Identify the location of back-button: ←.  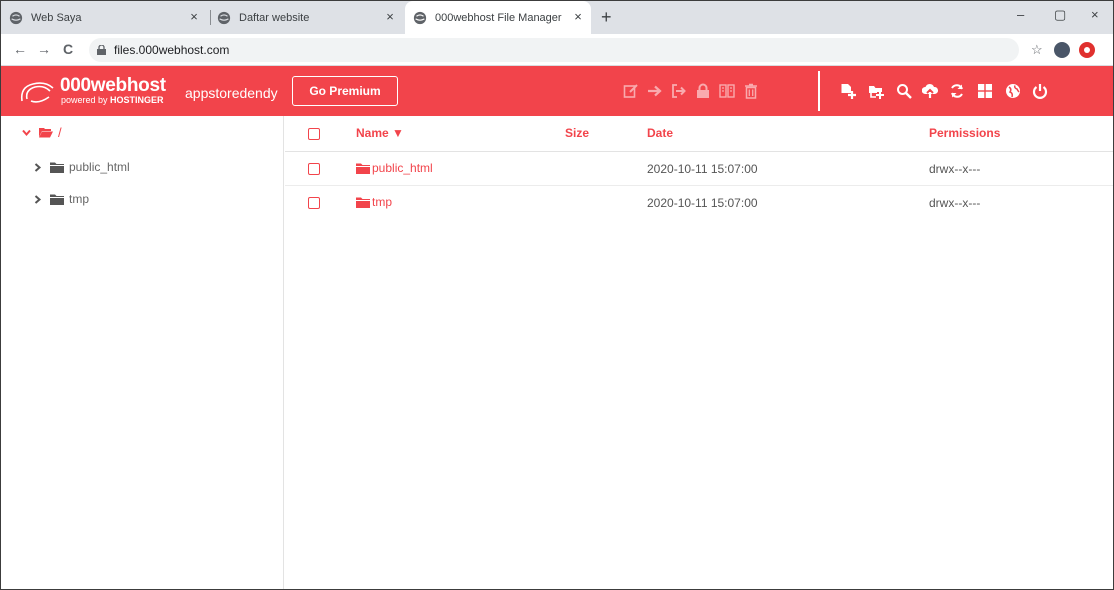
(20, 49).